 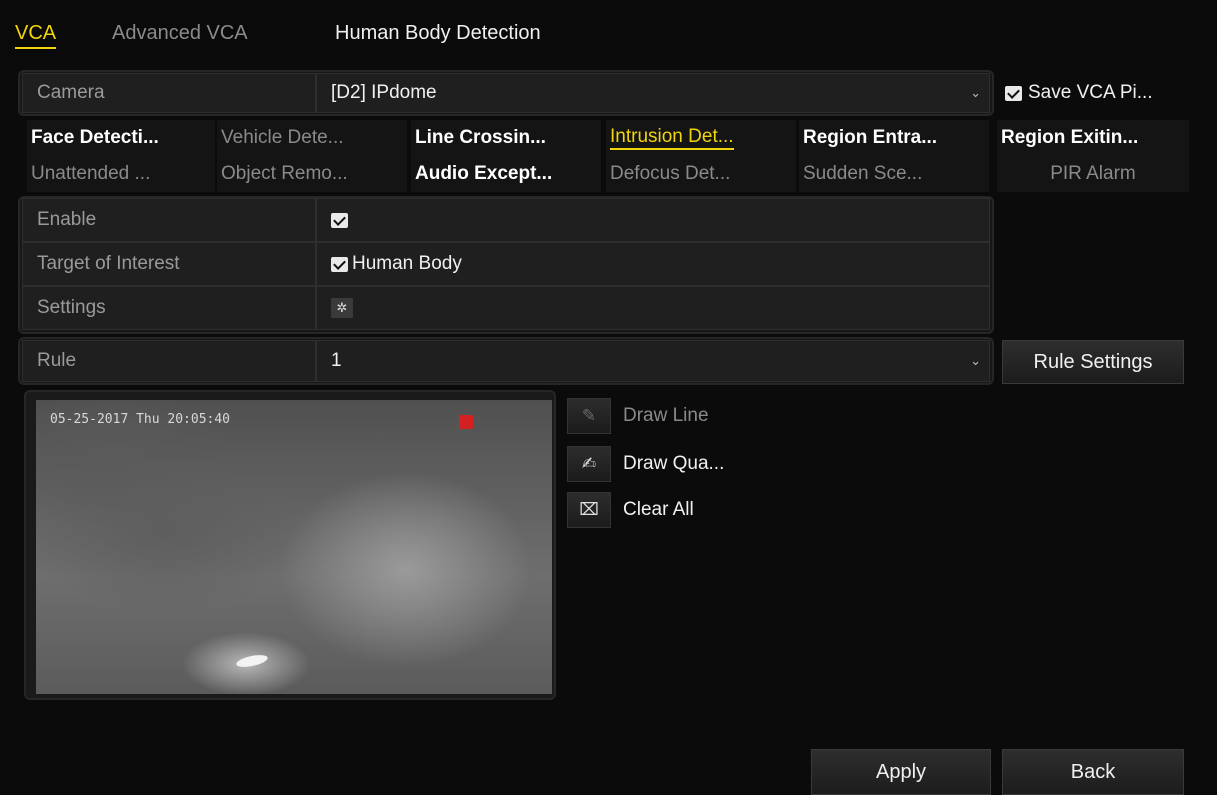 What do you see at coordinates (653, 361) in the screenshot?
I see `rule-select: 1 ⌄` at bounding box center [653, 361].